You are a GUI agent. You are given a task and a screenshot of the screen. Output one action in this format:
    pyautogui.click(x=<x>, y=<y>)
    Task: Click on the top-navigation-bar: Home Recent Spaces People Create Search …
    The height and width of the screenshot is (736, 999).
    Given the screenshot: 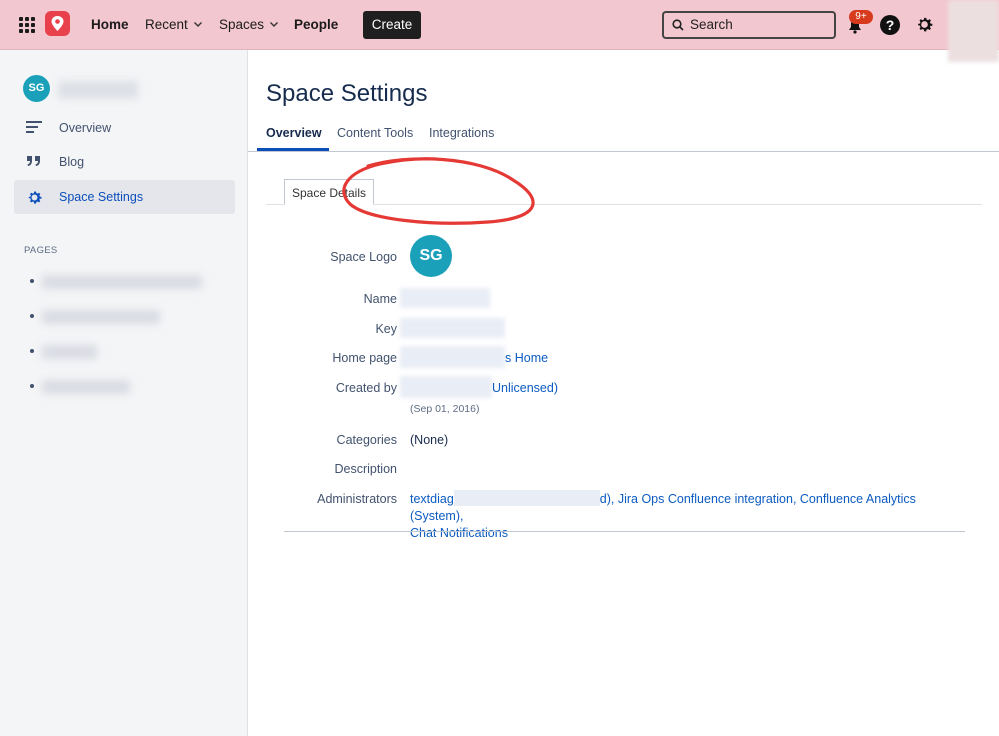 What is the action you would take?
    pyautogui.click(x=499, y=31)
    